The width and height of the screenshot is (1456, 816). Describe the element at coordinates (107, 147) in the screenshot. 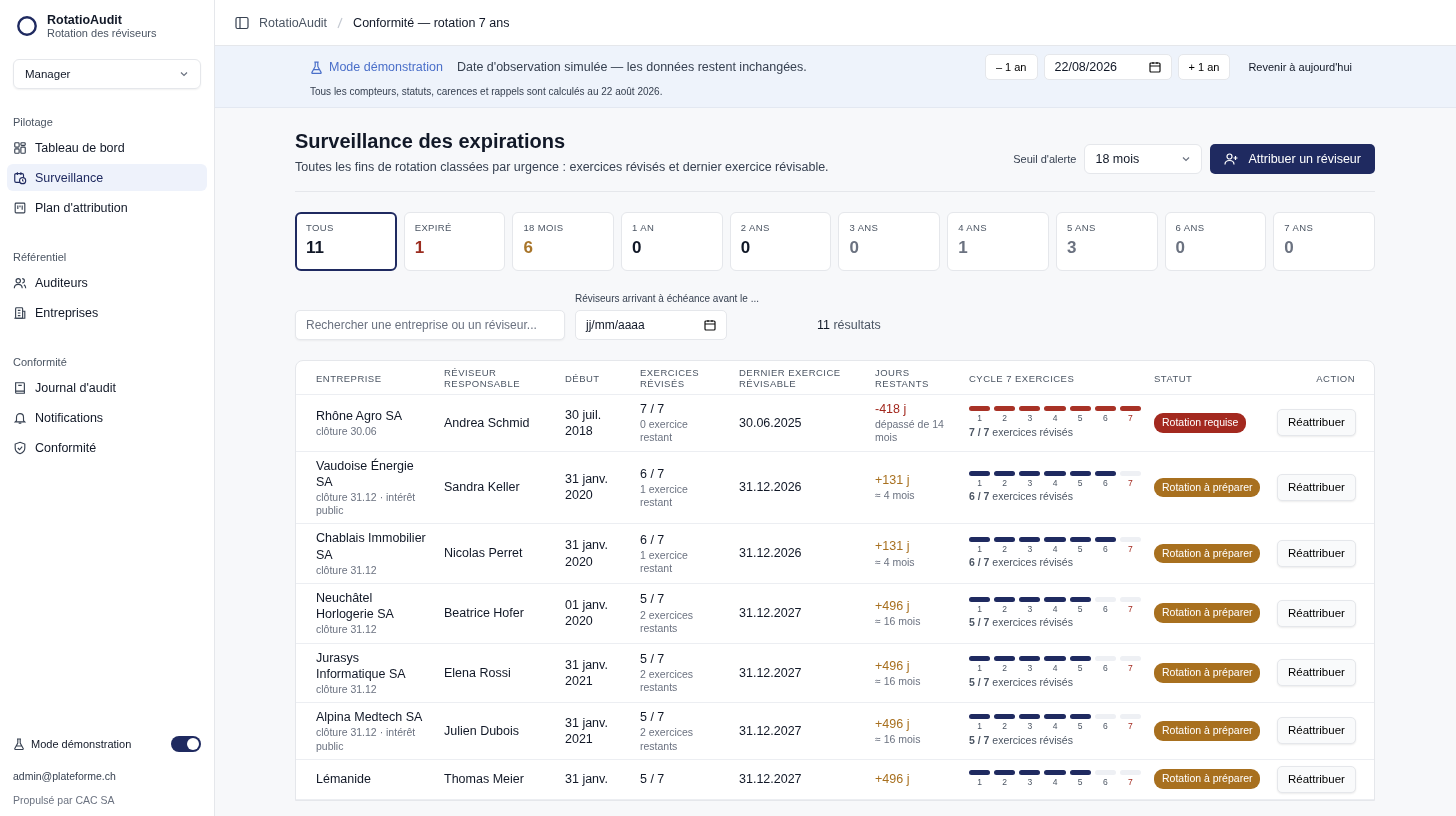

I see `nav-item: Tableau de bord` at that location.